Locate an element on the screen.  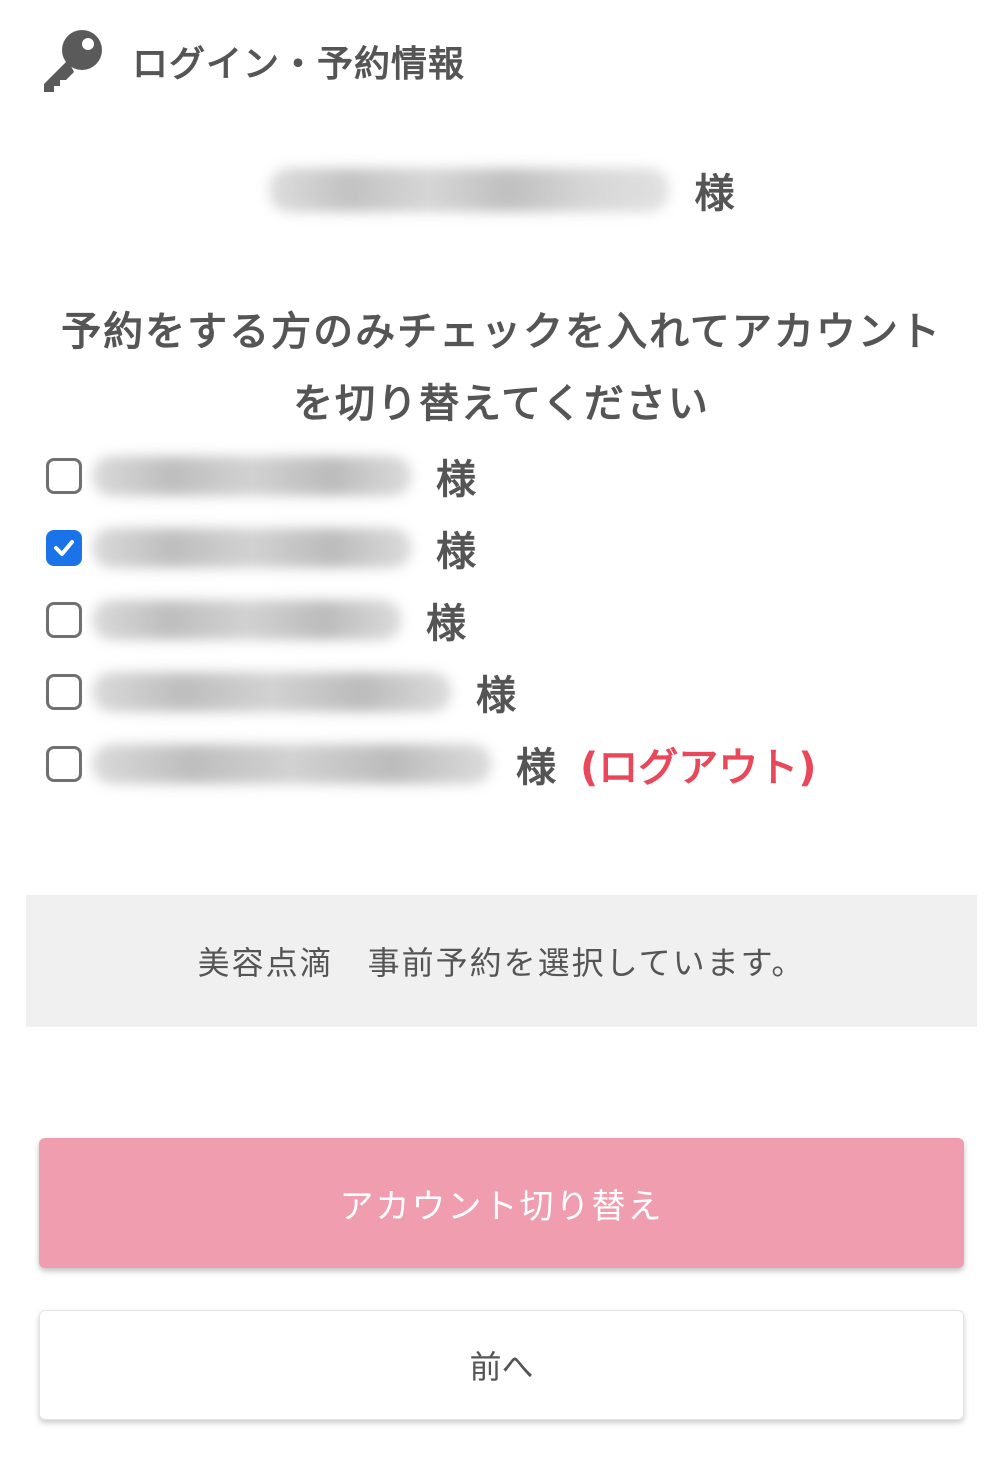
current-user: 様 is located at coordinates (501, 190).